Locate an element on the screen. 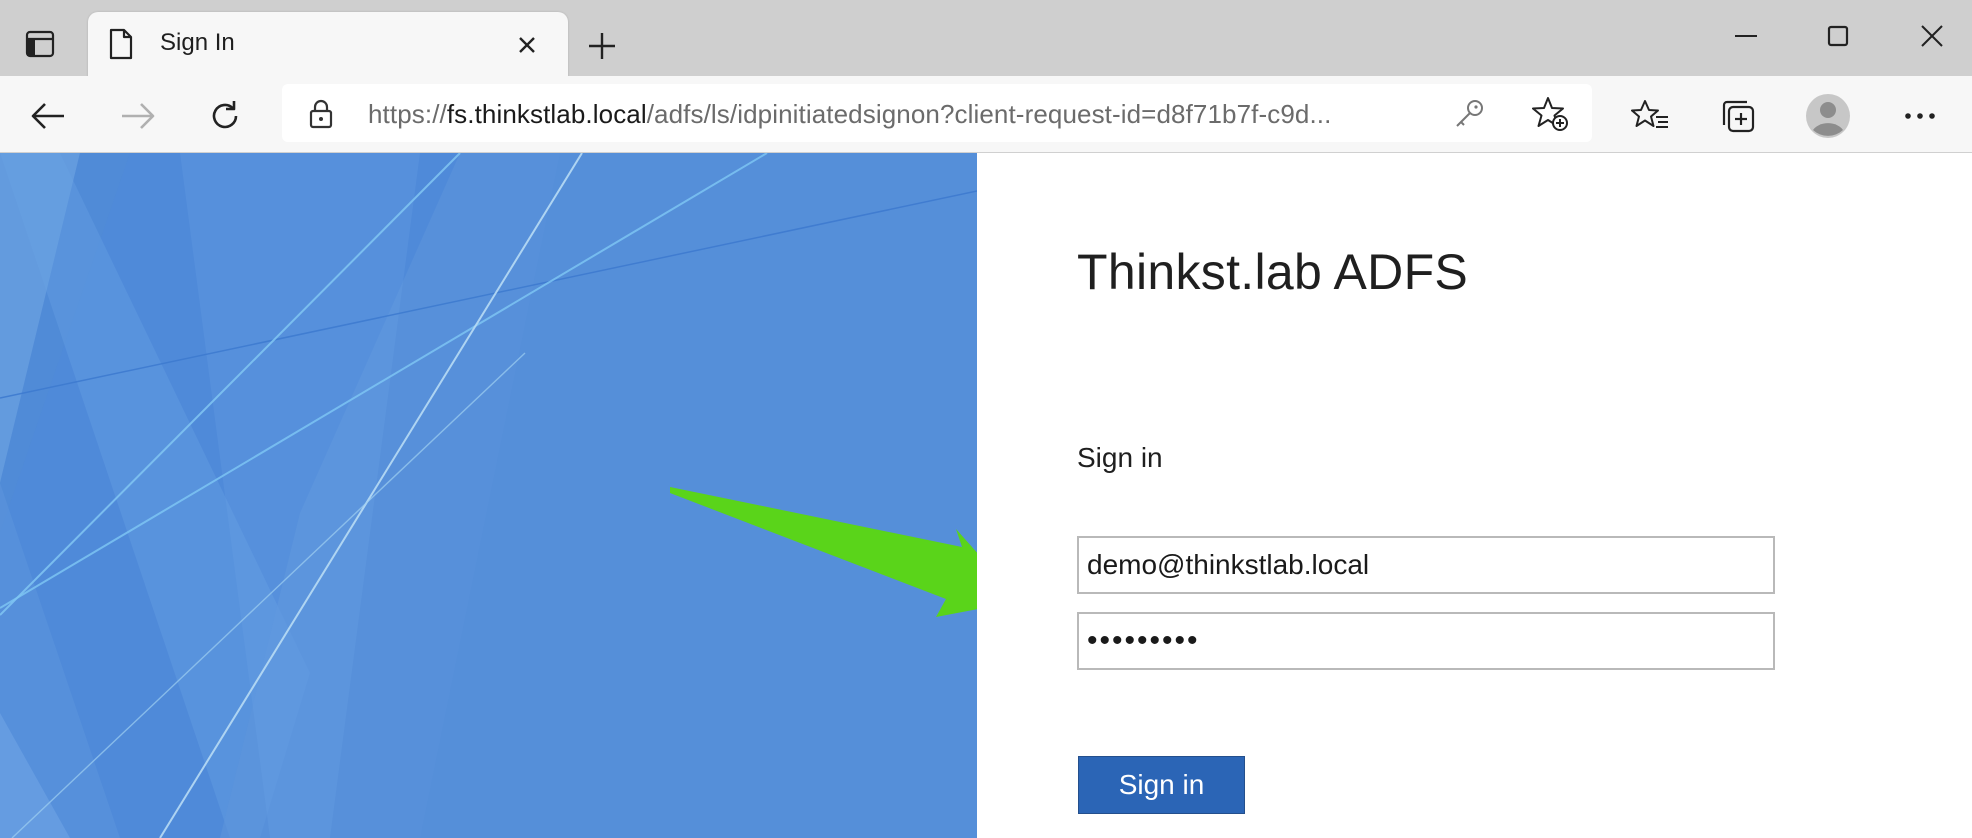 Image resolution: width=1972 pixels, height=838 pixels. back-arrow-icon is located at coordinates (47, 116).